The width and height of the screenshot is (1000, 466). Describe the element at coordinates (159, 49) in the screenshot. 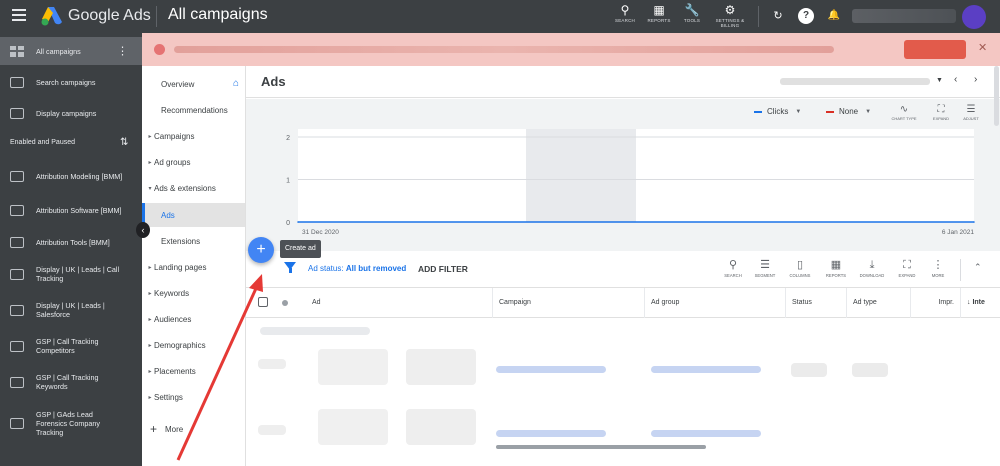

I see `alert-icon` at that location.